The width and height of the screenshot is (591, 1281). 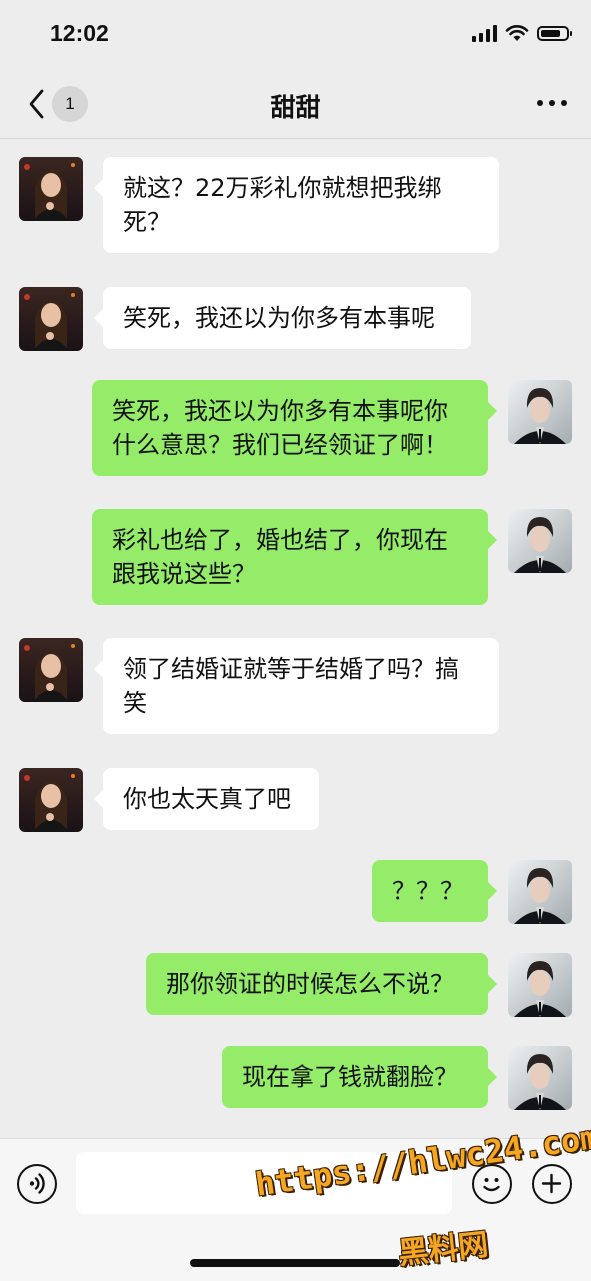 What do you see at coordinates (279, 318) in the screenshot?
I see `message-line: 笑死，我还以为你多有本事呢` at bounding box center [279, 318].